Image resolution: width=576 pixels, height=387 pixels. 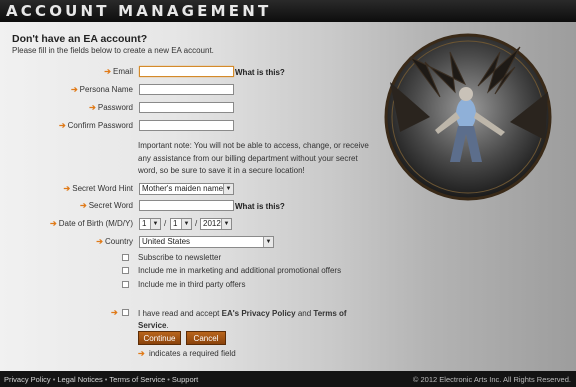 I want to click on required-field-note: ➔ indicates a required field, so click(x=187, y=353).